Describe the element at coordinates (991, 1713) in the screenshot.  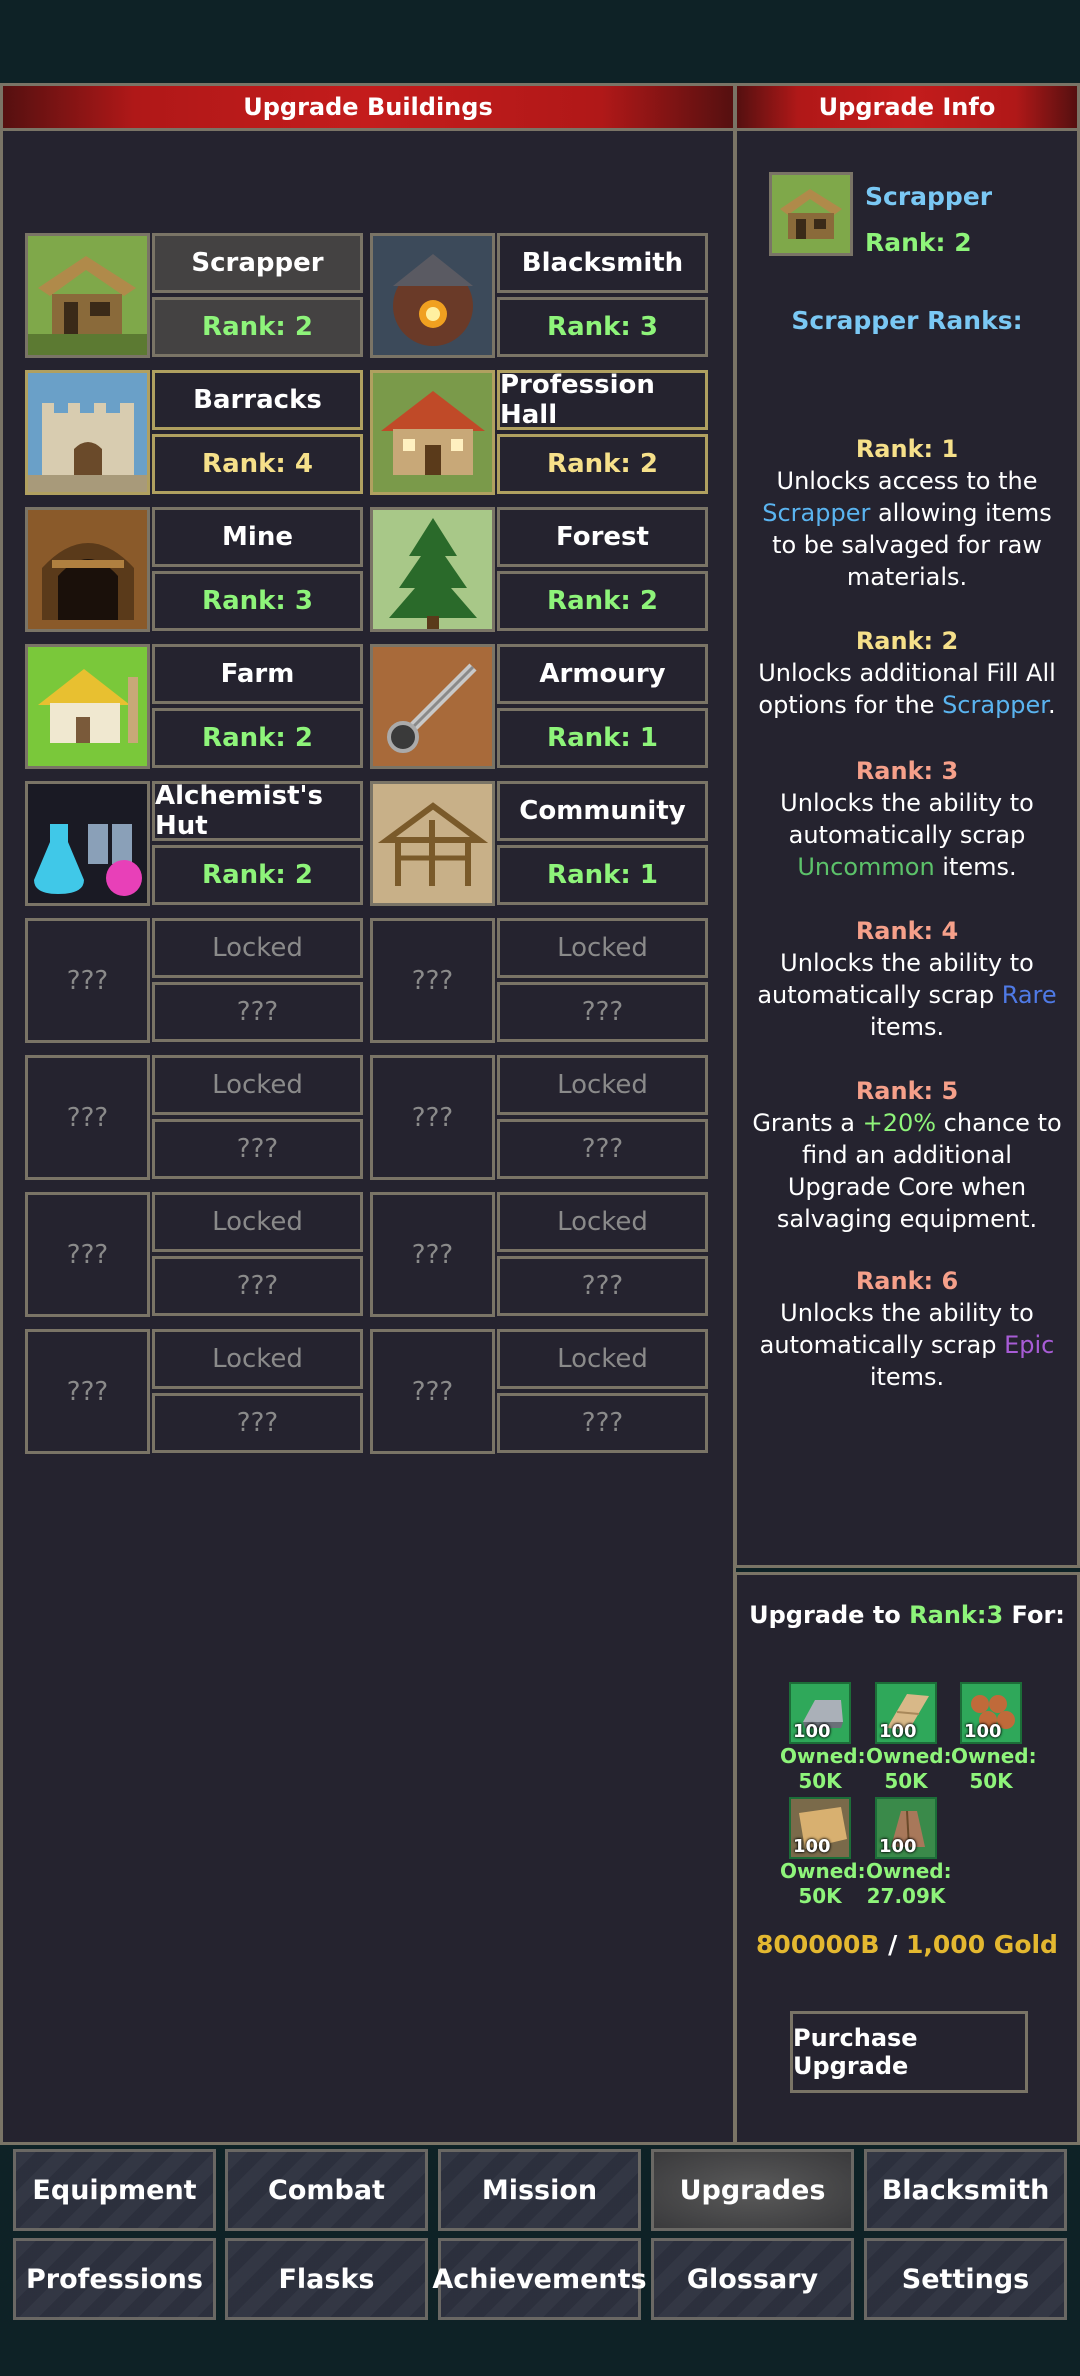
I see `logs-icon: 100` at that location.